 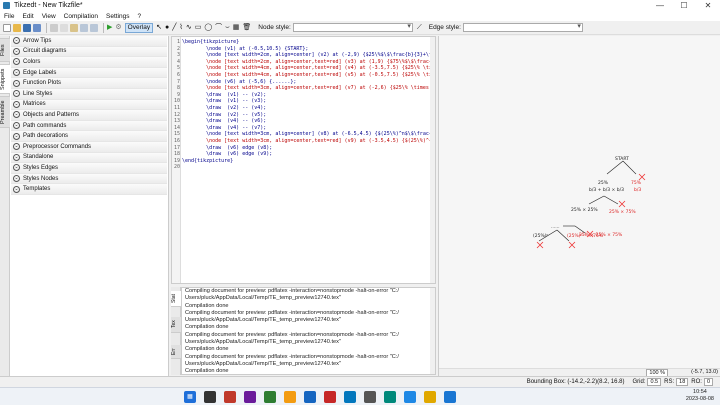 I want to click on path-tool-icon: ⌇, so click(x=180, y=28).